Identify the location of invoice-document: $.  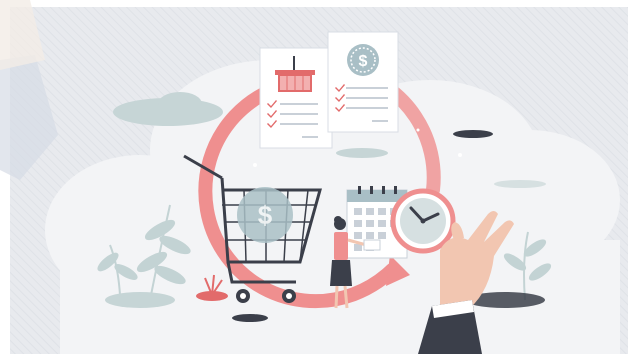
(363, 82).